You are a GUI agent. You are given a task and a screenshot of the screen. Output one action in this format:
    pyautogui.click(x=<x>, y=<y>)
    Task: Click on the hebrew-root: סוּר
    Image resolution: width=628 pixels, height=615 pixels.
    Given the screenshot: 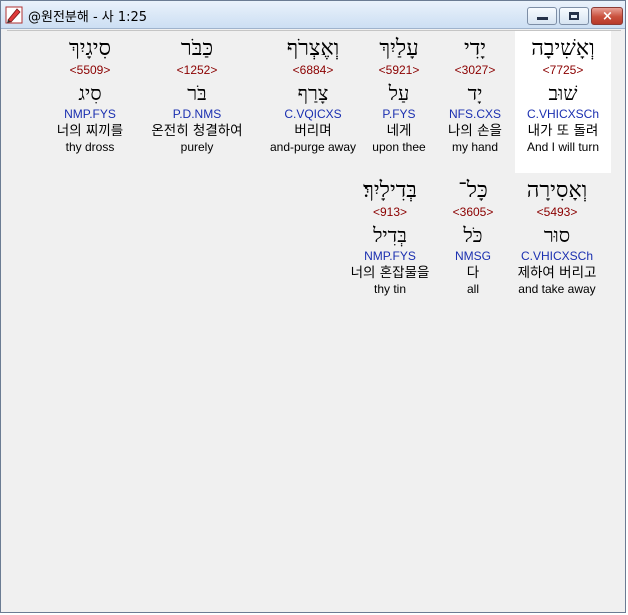 What is the action you would take?
    pyautogui.click(x=557, y=235)
    